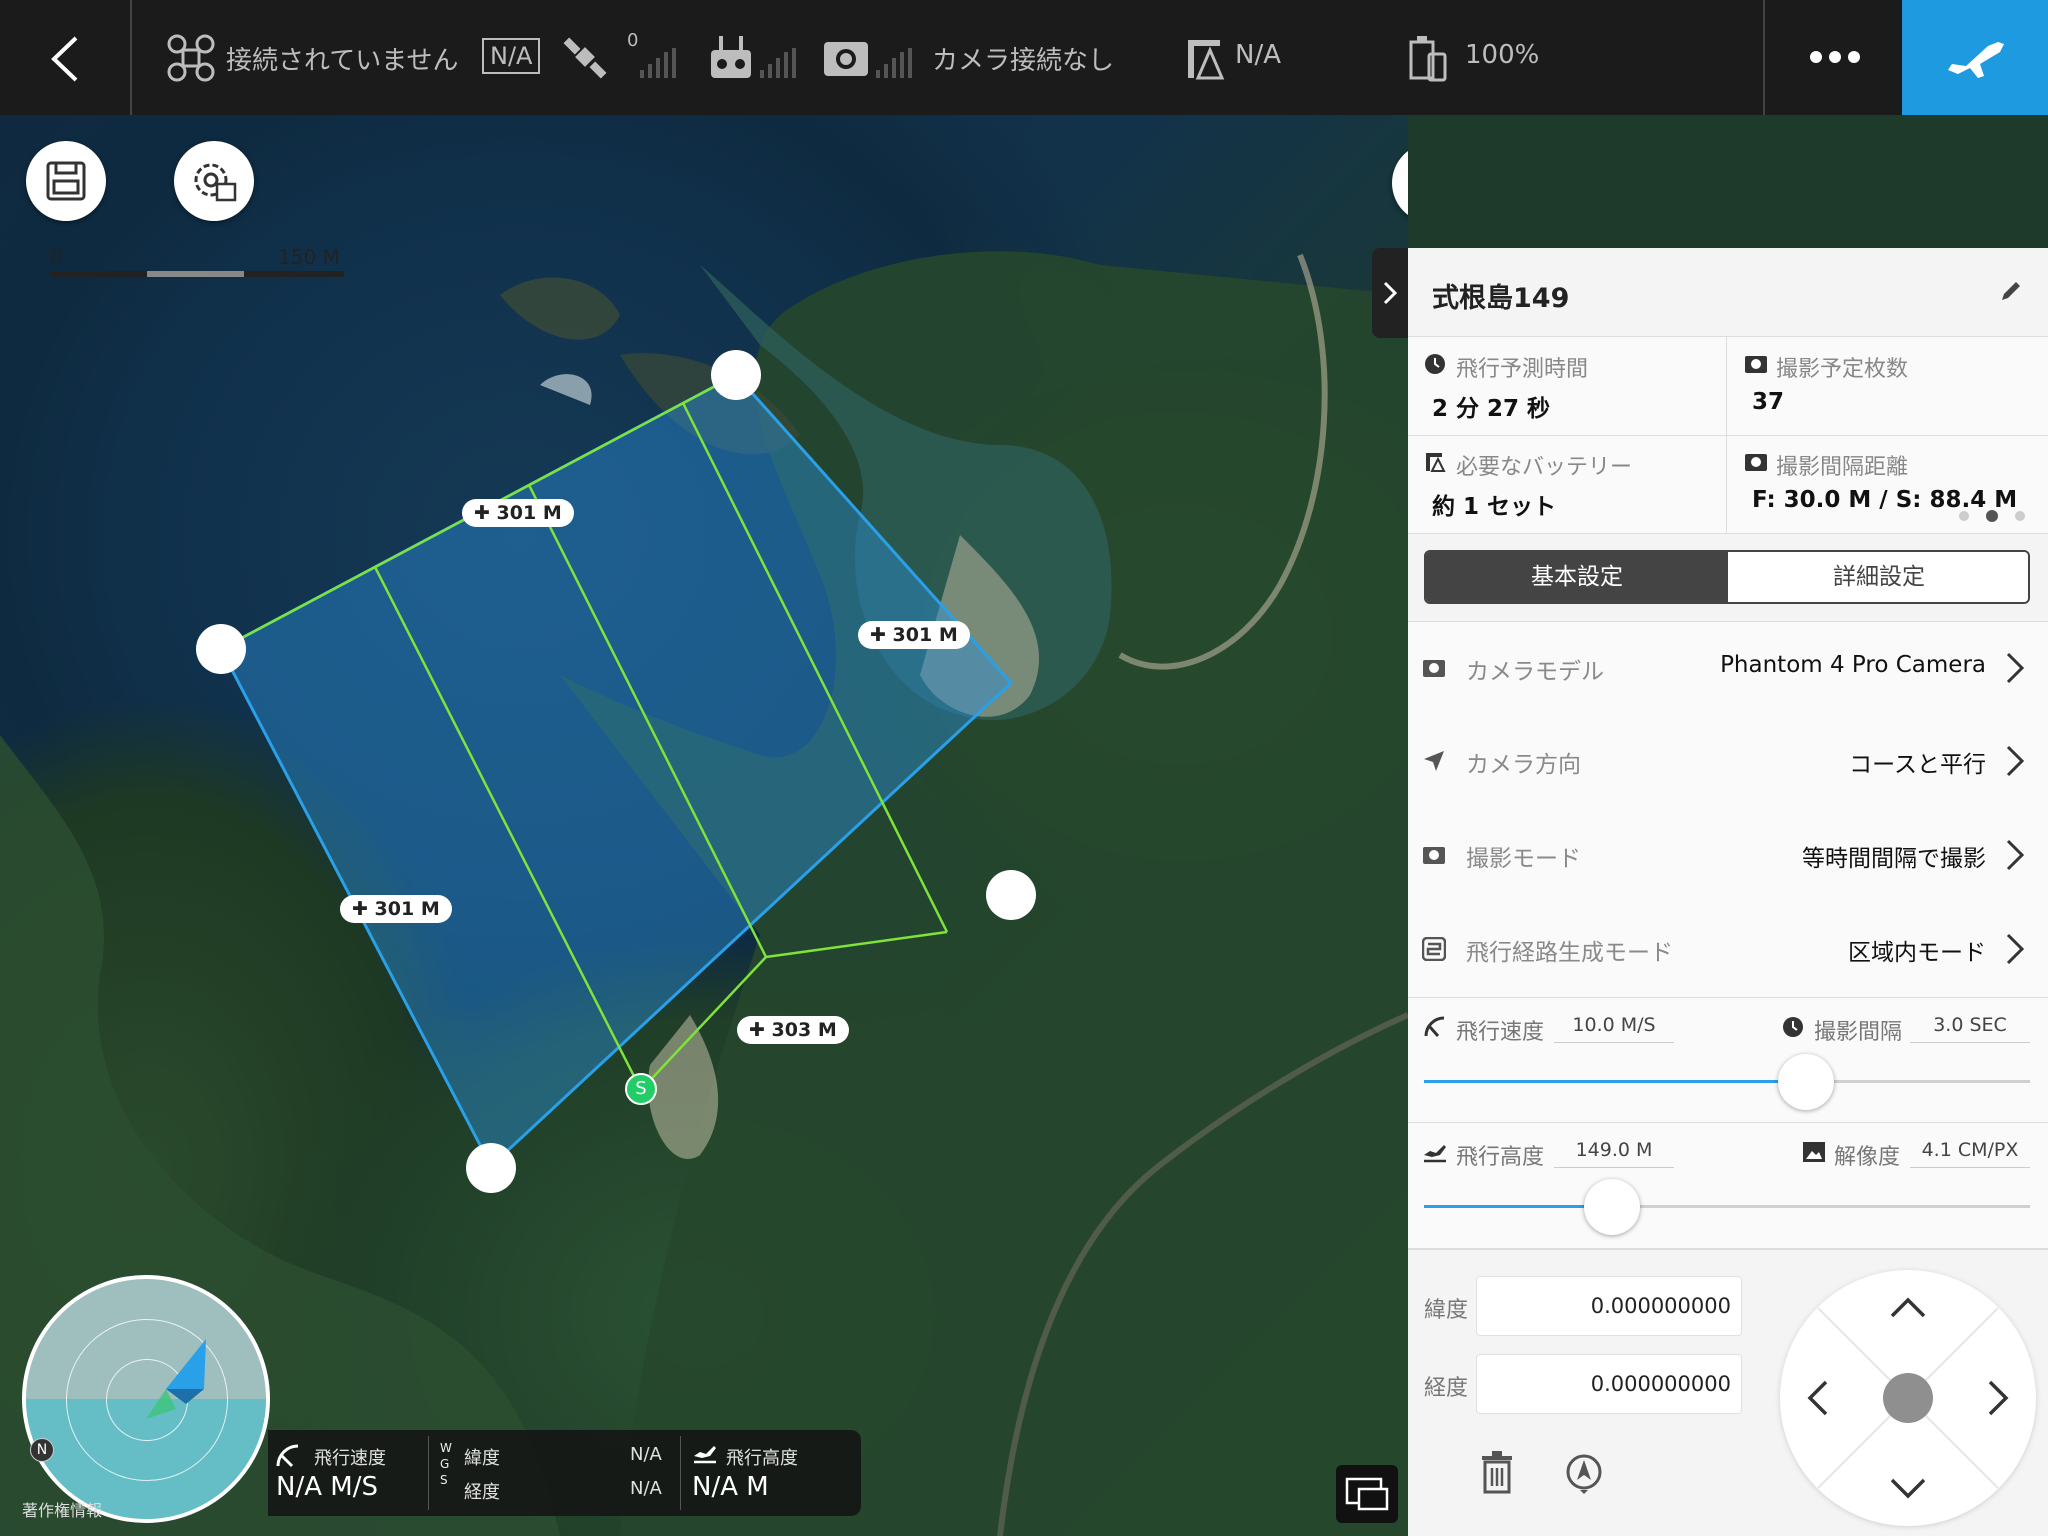 The width and height of the screenshot is (2048, 1536). Describe the element at coordinates (1975, 57) in the screenshot. I see `takeoff-button` at that location.